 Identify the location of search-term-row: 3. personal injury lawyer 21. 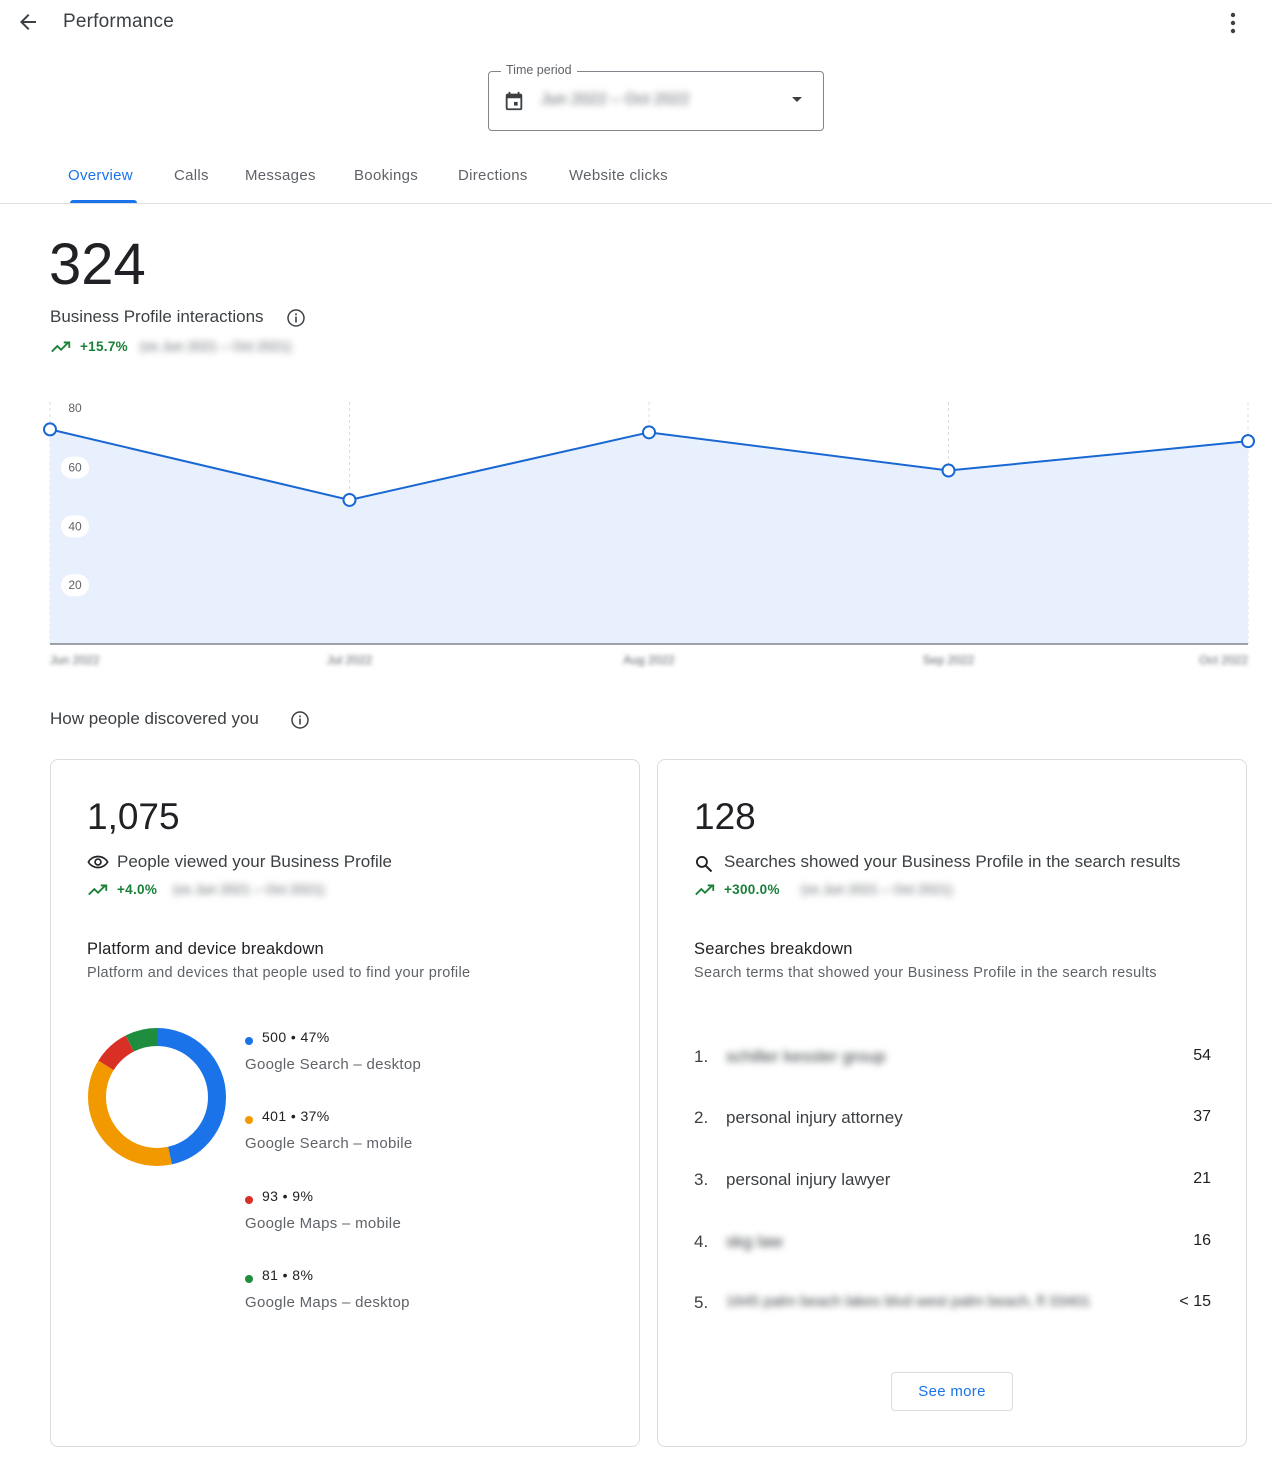
(952, 1182).